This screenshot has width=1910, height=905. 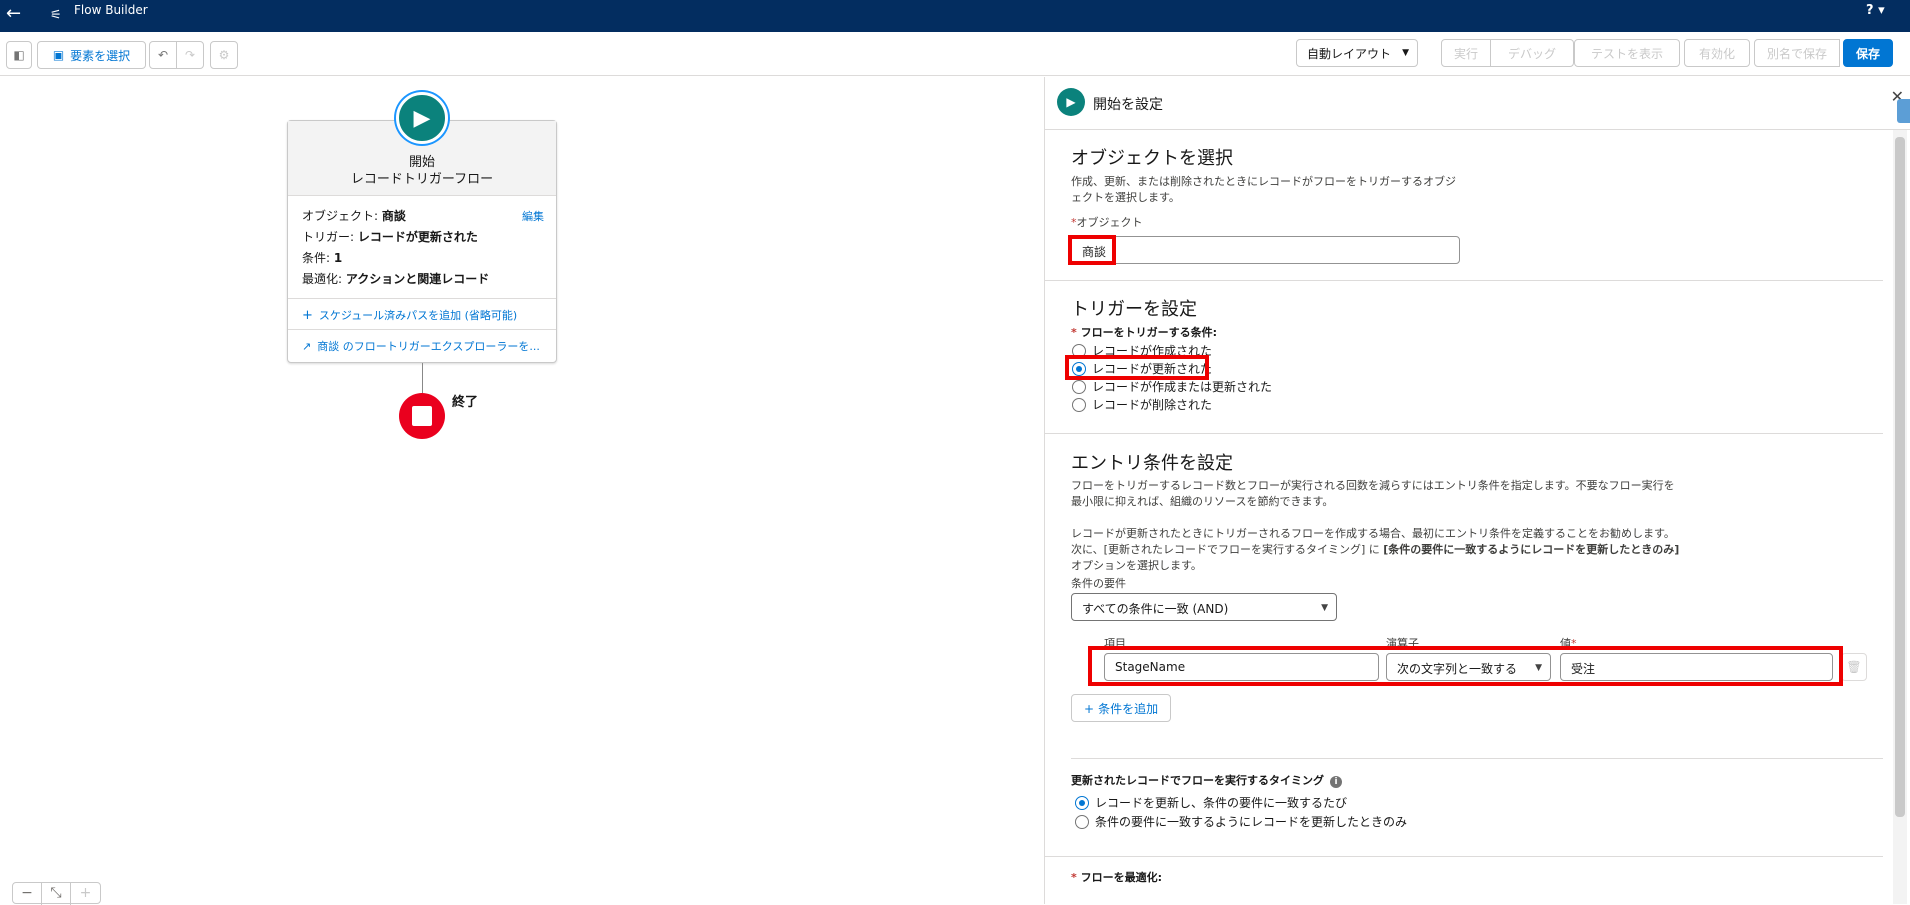 What do you see at coordinates (100, 55) in the screenshot?
I see `select-elements-label: 要素を選択` at bounding box center [100, 55].